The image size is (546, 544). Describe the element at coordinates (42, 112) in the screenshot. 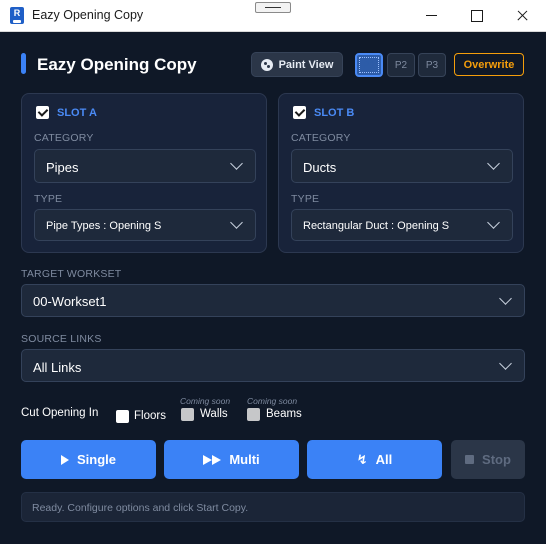

I see `slot-a-checkbox` at that location.